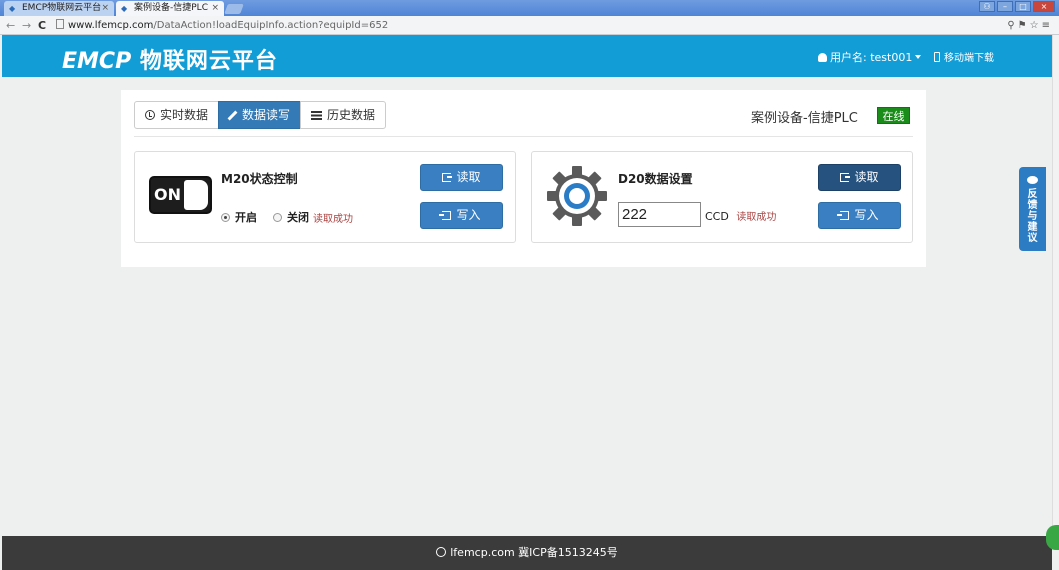 The height and width of the screenshot is (570, 1059). What do you see at coordinates (225, 217) in the screenshot?
I see `radio-on` at bounding box center [225, 217].